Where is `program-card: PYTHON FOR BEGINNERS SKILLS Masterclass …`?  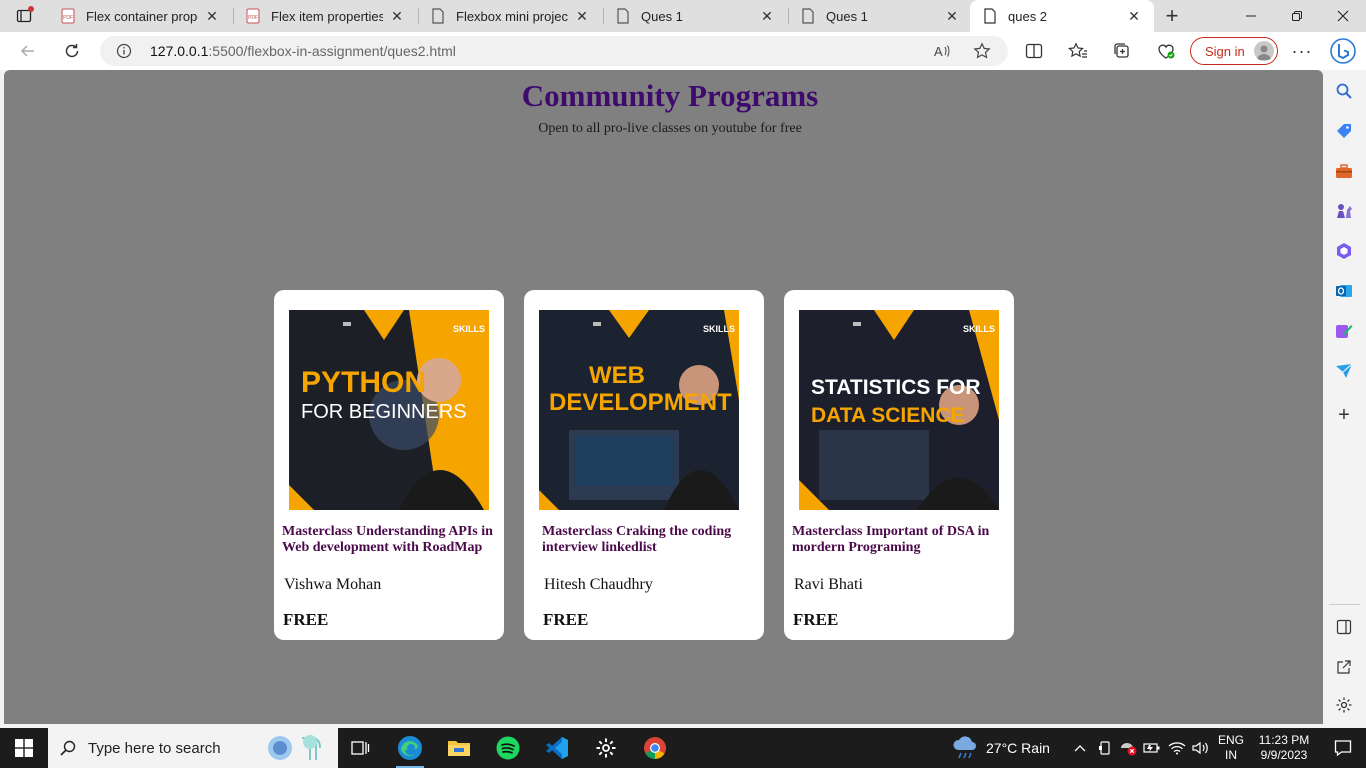
program-card: PYTHON FOR BEGINNERS SKILLS Masterclass … is located at coordinates (389, 465).